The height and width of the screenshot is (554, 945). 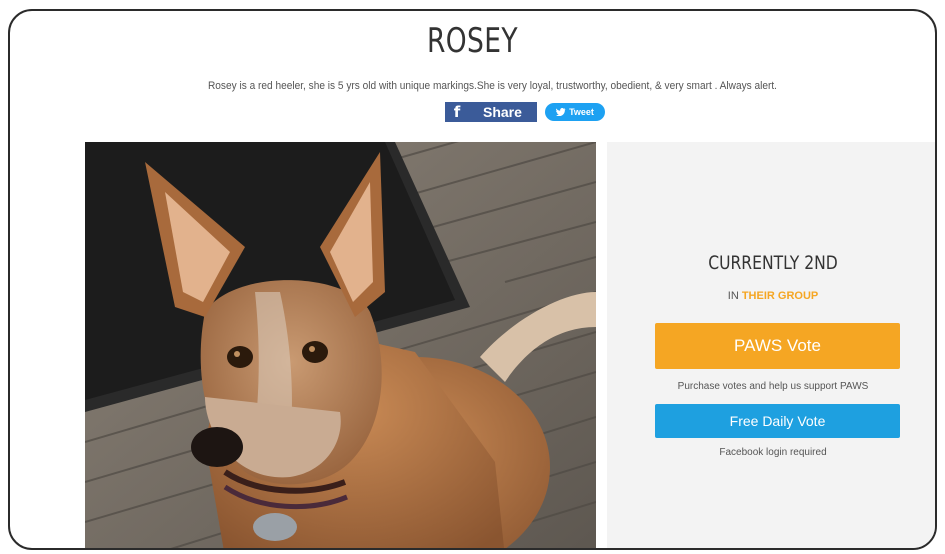 I want to click on free-vote-note: Facebook login required, so click(x=773, y=452).